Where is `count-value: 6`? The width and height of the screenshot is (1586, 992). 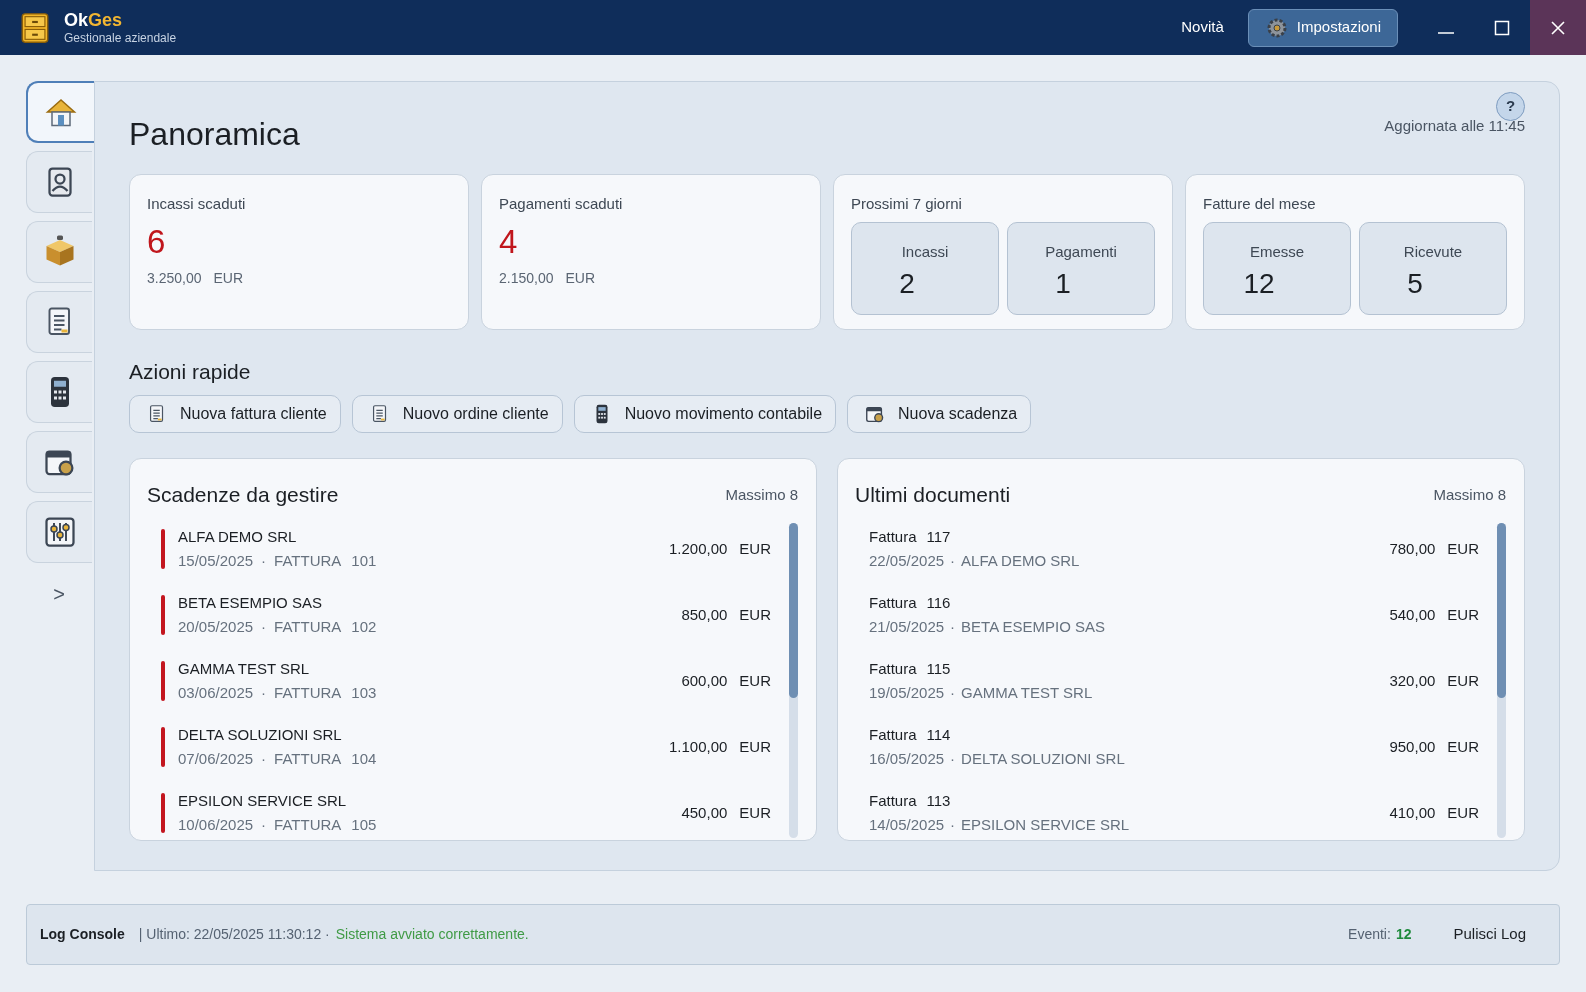 count-value: 6 is located at coordinates (157, 242).